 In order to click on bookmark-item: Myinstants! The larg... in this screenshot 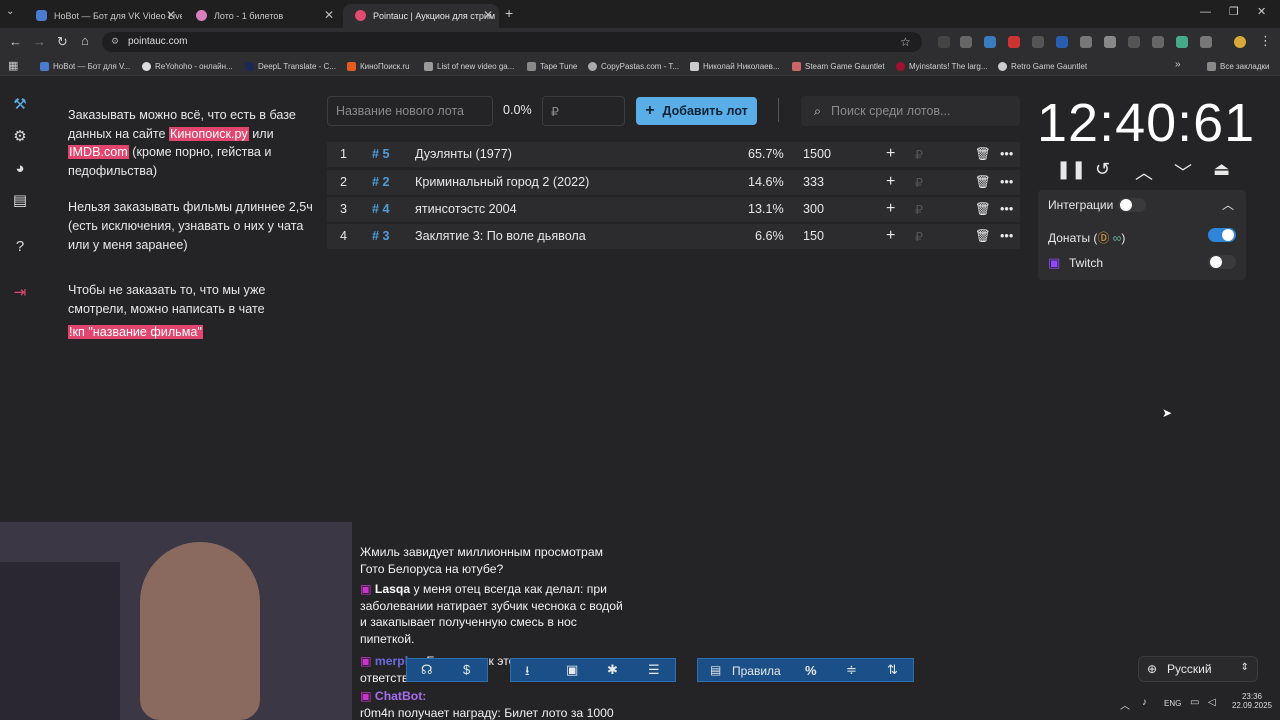, I will do `click(942, 66)`.